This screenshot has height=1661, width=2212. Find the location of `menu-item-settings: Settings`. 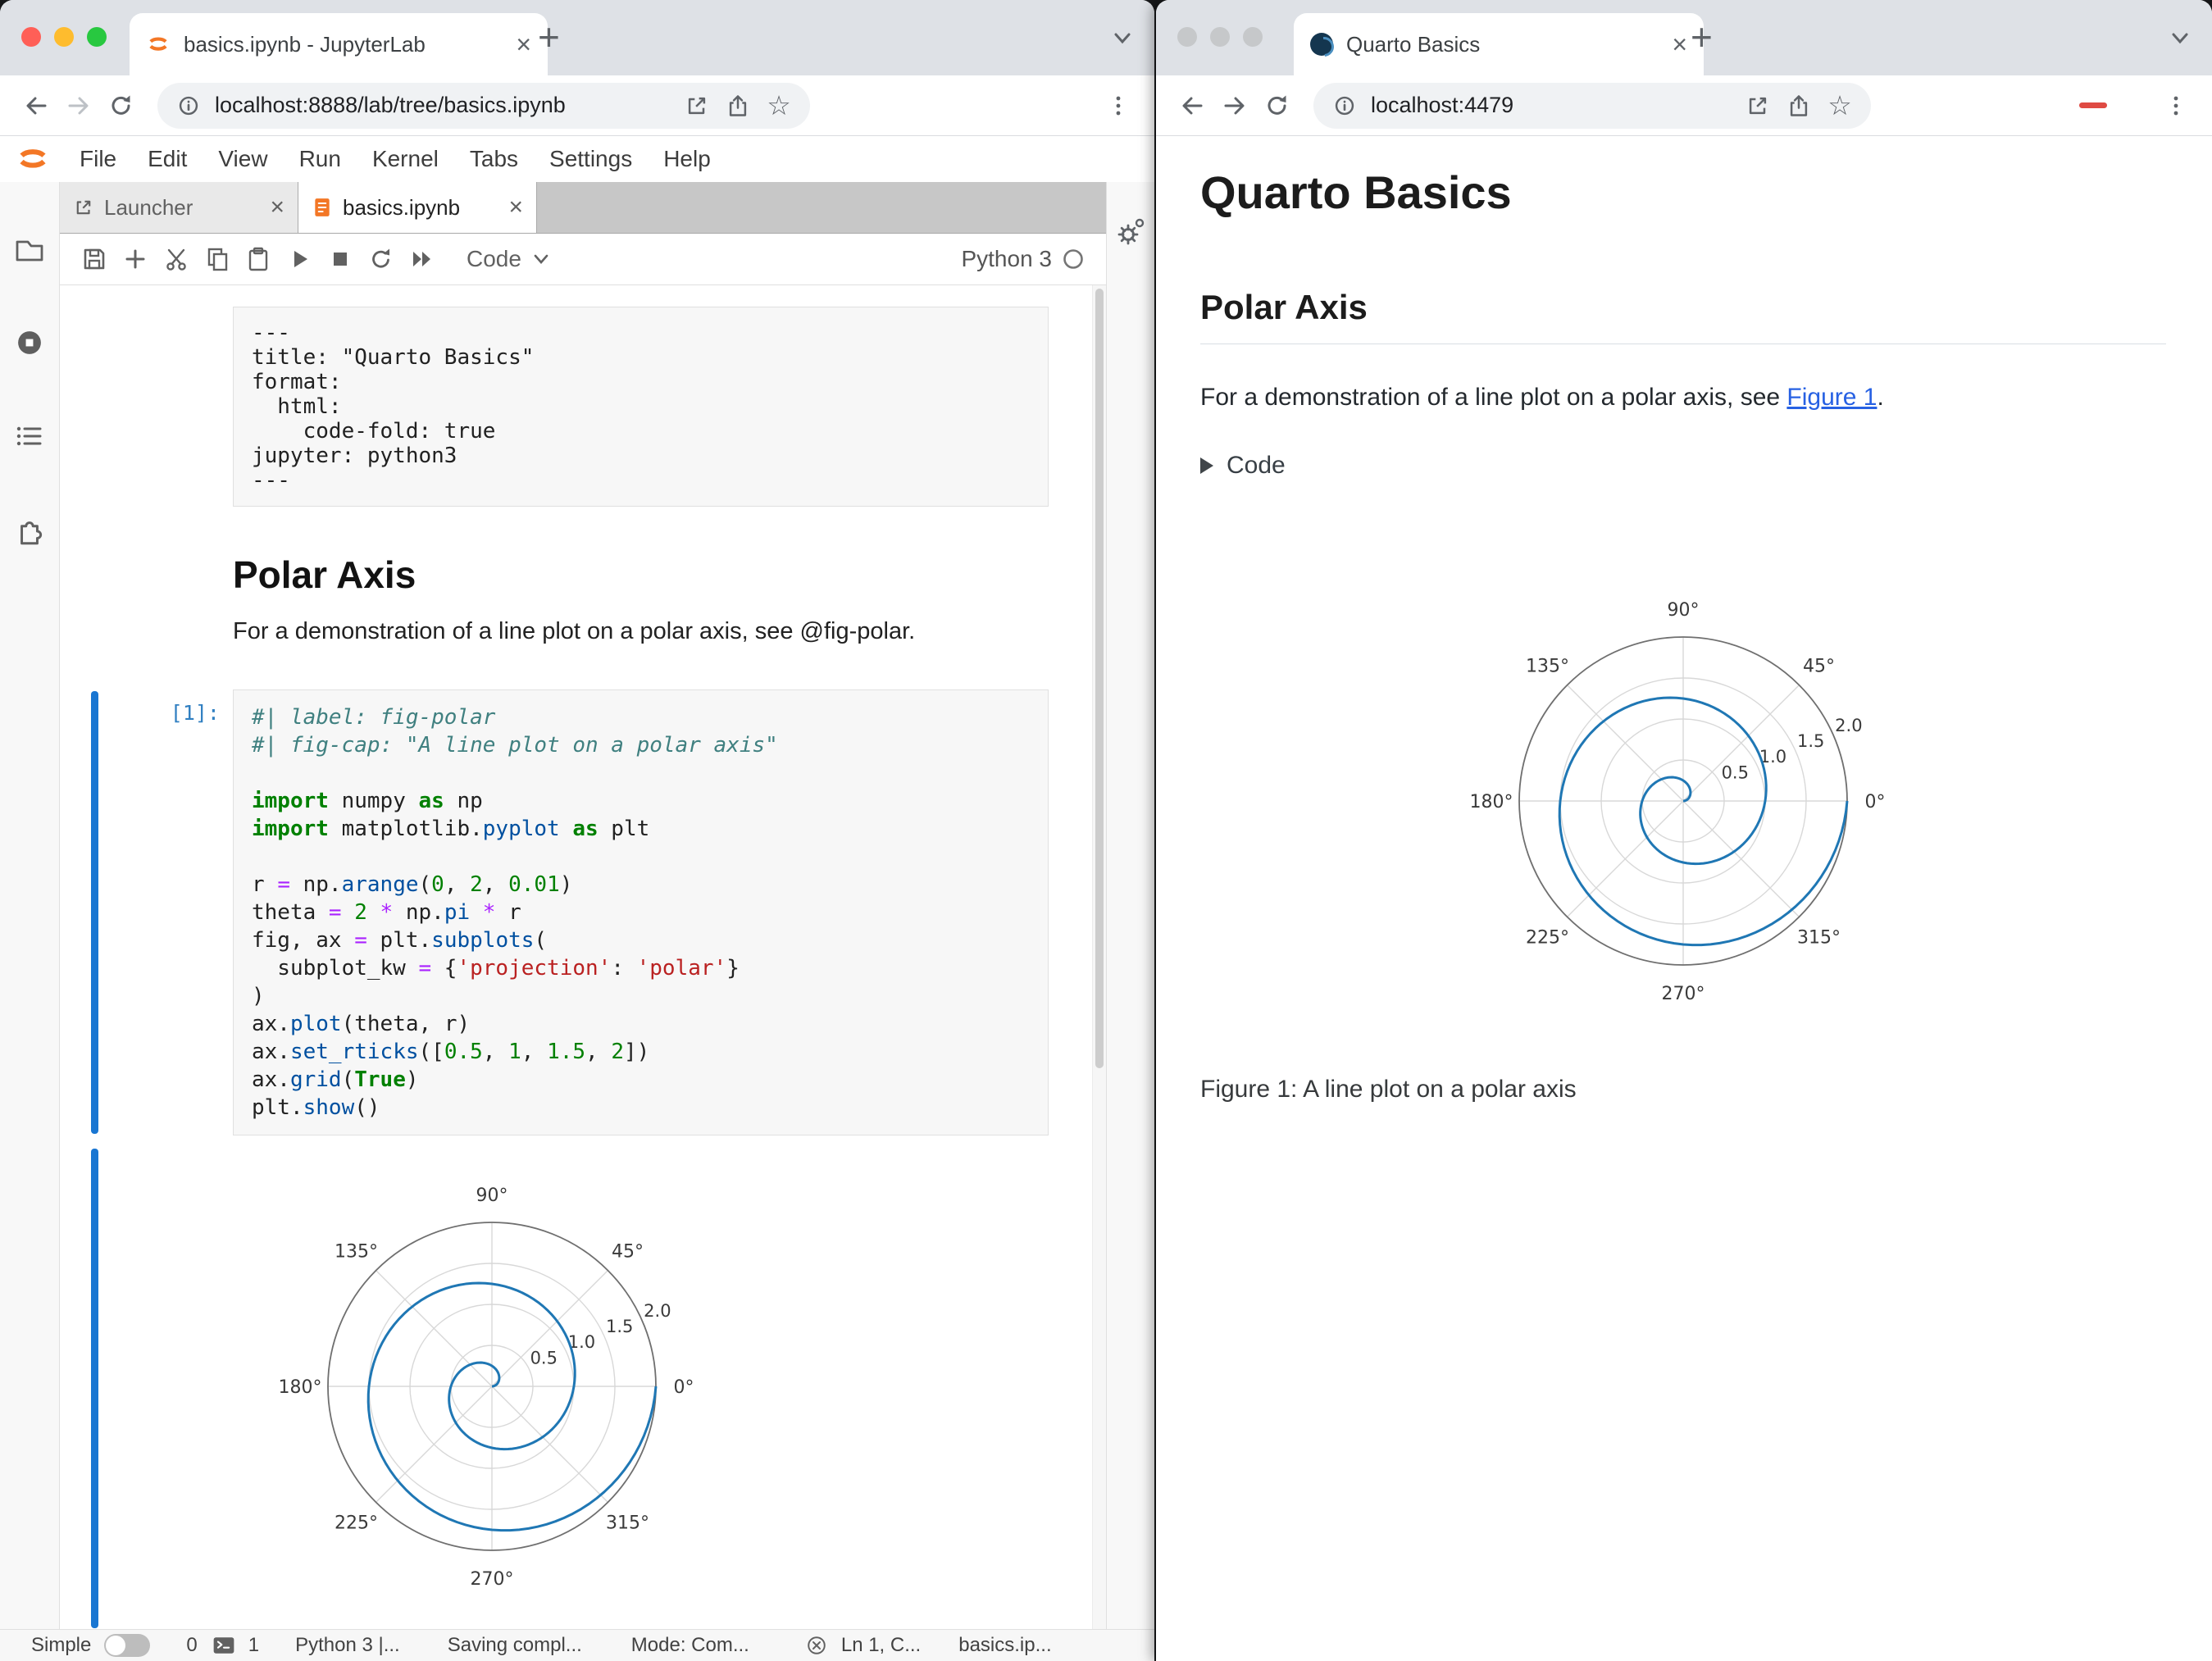

menu-item-settings: Settings is located at coordinates (591, 158).